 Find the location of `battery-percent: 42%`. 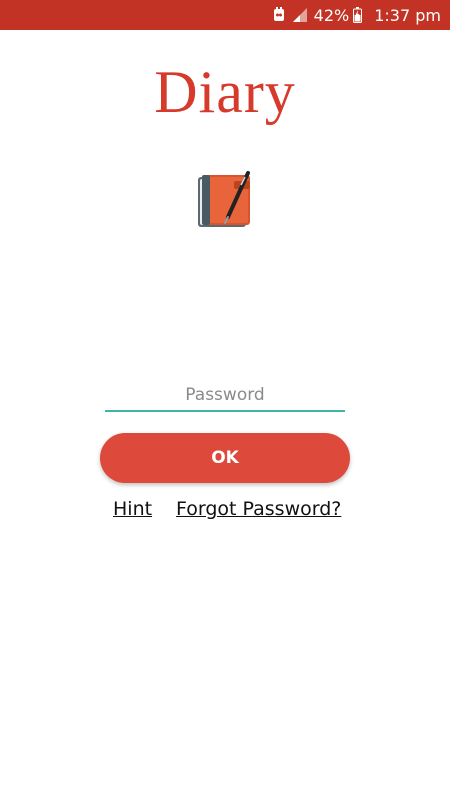

battery-percent: 42% is located at coordinates (331, 15).